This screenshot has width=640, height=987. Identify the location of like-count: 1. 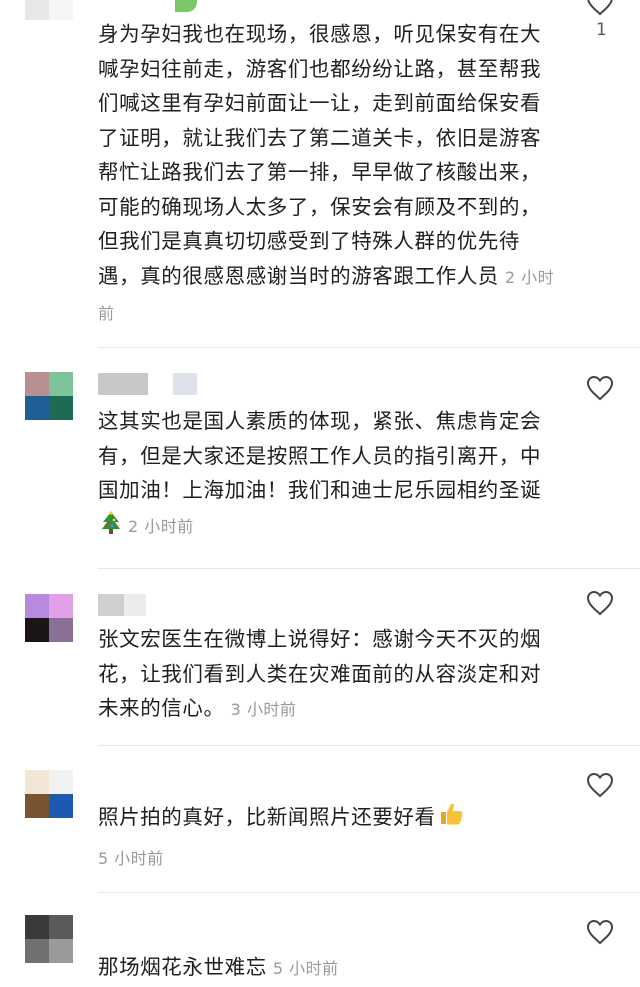
(601, 30).